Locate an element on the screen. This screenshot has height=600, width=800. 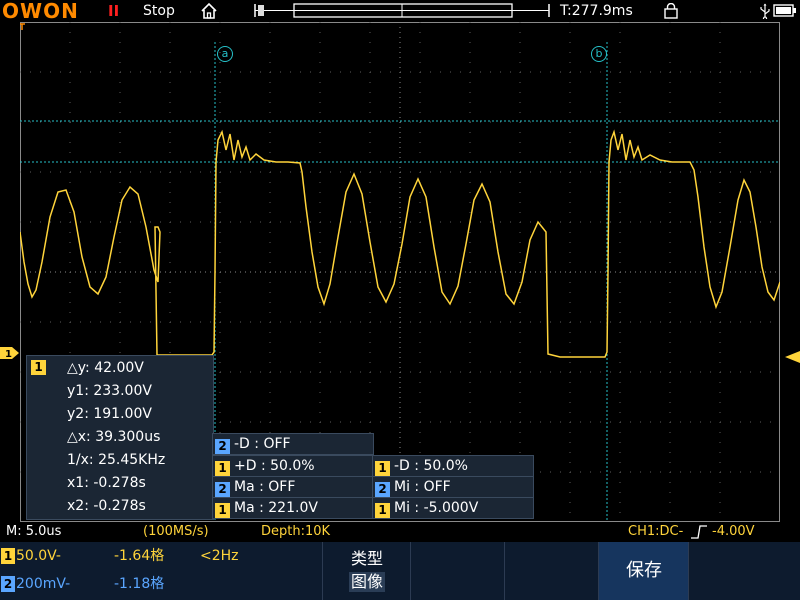
trigger-level-label: -4.00V is located at coordinates (733, 531).